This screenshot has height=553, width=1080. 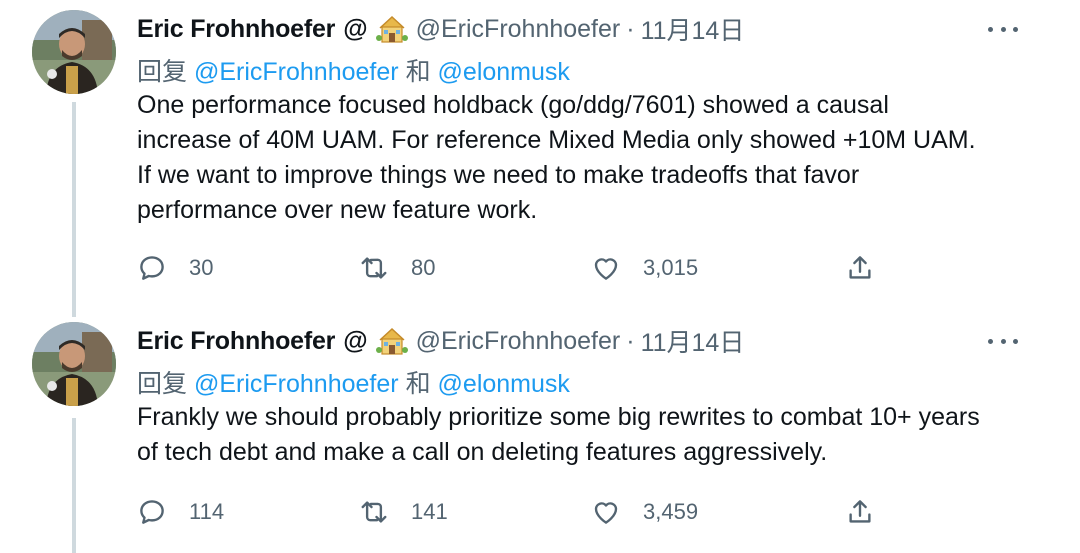 What do you see at coordinates (397, 268) in the screenshot?
I see `retweet-button: 80` at bounding box center [397, 268].